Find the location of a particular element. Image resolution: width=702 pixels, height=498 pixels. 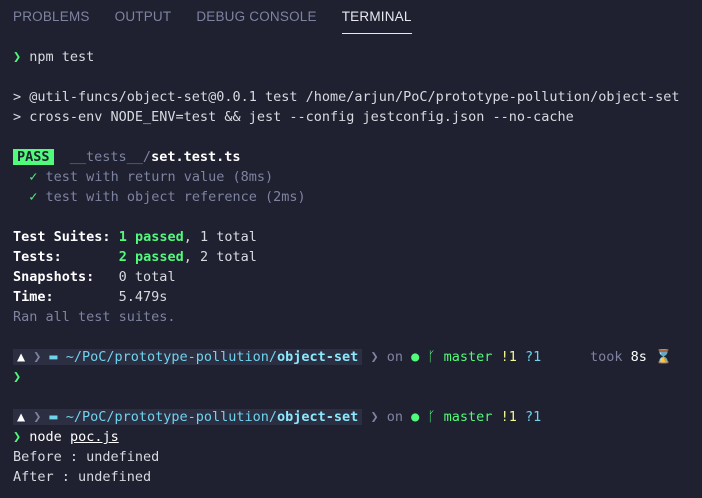

tab-debug-console: DEBUG CONSOLE is located at coordinates (256, 17).